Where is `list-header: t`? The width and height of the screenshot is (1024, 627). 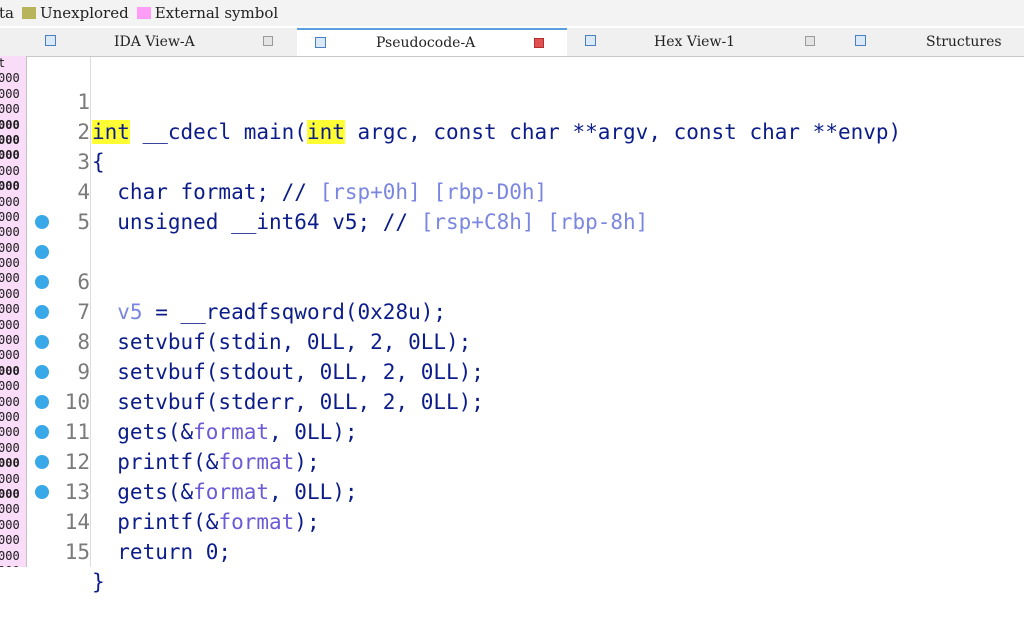
list-header: t is located at coordinates (13, 63).